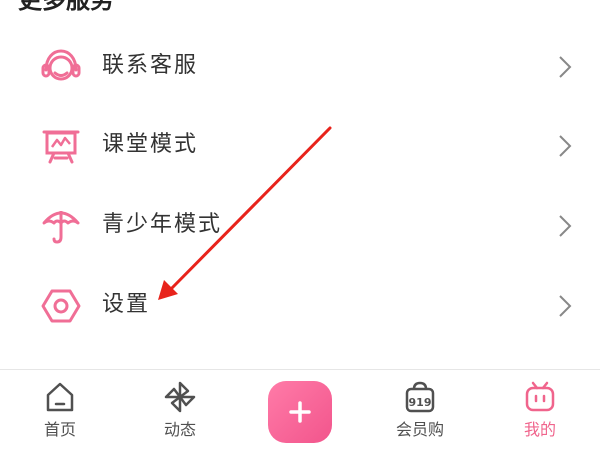 Image resolution: width=600 pixels, height=450 pixels. I want to click on create-post-button, so click(300, 412).